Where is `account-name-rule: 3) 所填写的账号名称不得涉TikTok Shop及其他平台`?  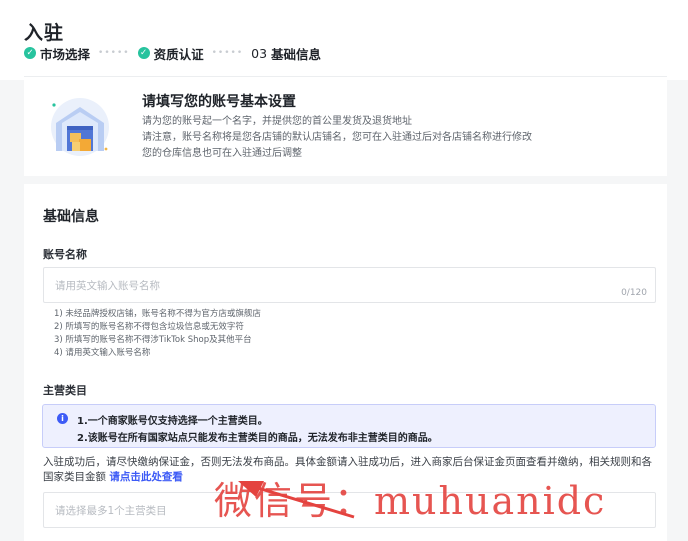 account-name-rule: 3) 所填写的账号名称不得涉TikTok Shop及其他平台 is located at coordinates (153, 340).